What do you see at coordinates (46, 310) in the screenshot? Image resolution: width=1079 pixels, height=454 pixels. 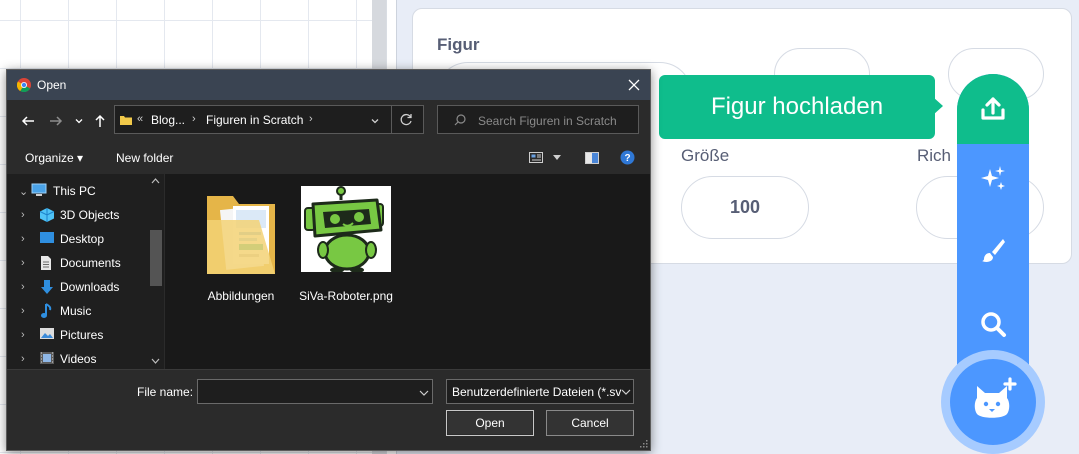 I see `music-icon` at bounding box center [46, 310].